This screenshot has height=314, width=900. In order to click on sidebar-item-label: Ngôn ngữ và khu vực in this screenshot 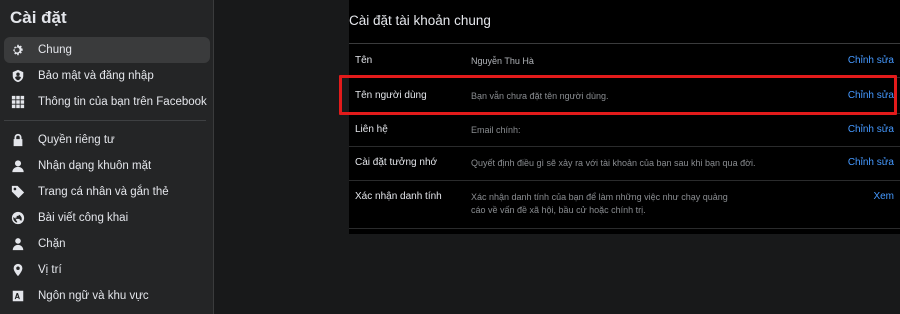, I will do `click(93, 296)`.